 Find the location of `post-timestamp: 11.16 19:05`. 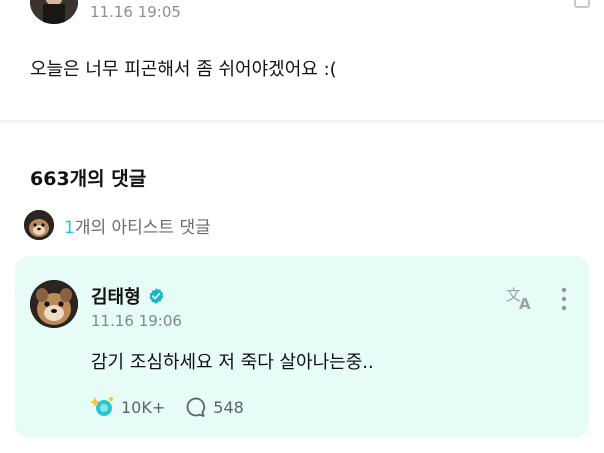

post-timestamp: 11.16 19:05 is located at coordinates (135, 12).